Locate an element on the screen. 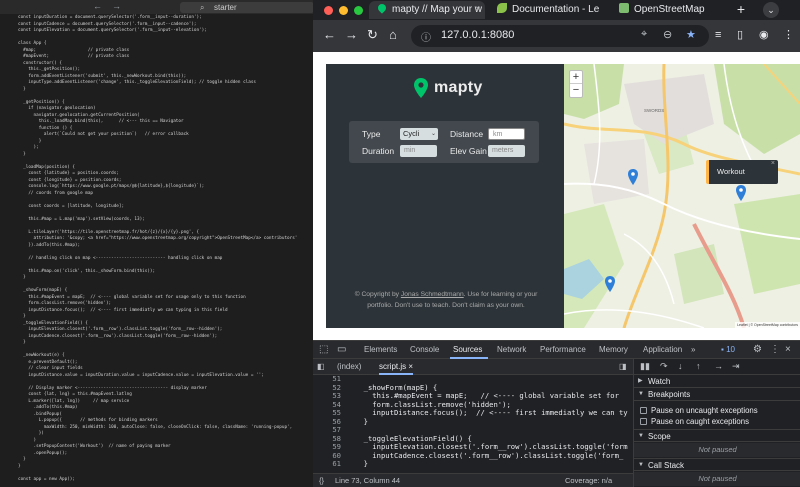 Image resolution: width=800 pixels, height=487 pixels. site-info-icon: ⓘ is located at coordinates (426, 36).